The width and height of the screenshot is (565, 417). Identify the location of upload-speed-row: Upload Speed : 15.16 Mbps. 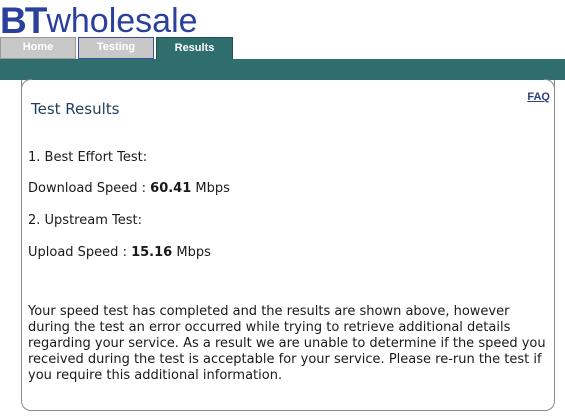
(119, 252).